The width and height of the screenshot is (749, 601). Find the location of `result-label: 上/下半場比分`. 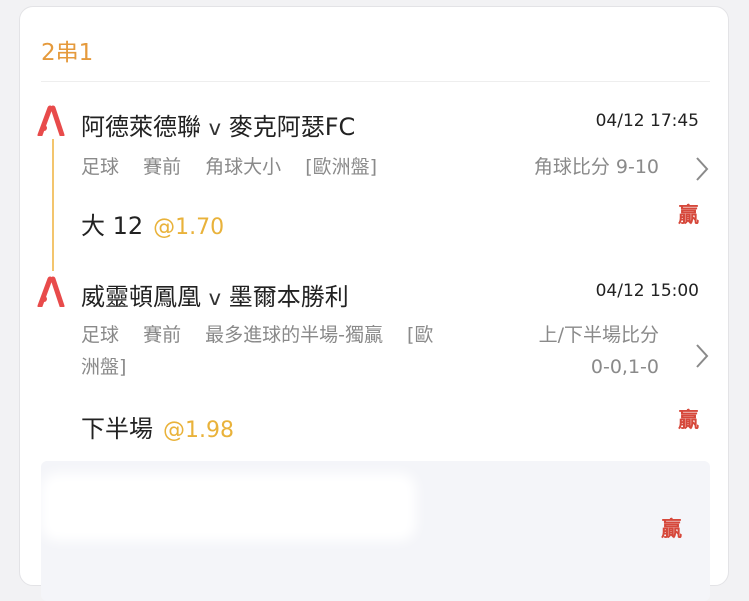

result-label: 上/下半場比分 is located at coordinates (598, 335).